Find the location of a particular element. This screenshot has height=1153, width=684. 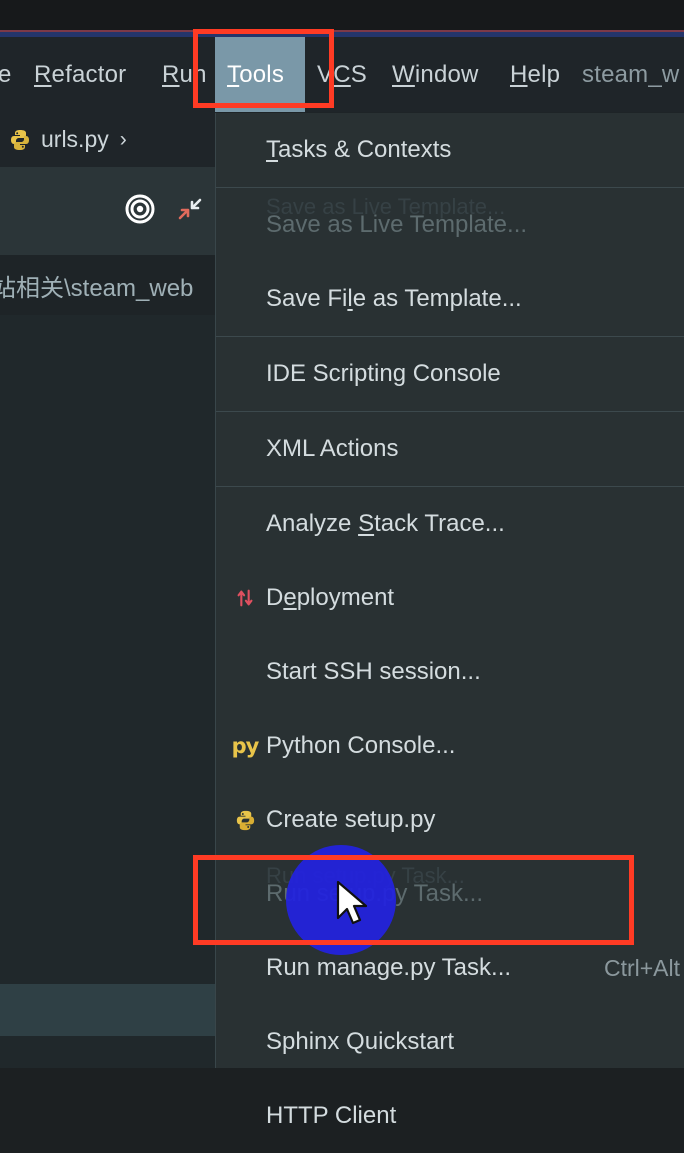

breadcrumb: urls.py › is located at coordinates (107, 139).